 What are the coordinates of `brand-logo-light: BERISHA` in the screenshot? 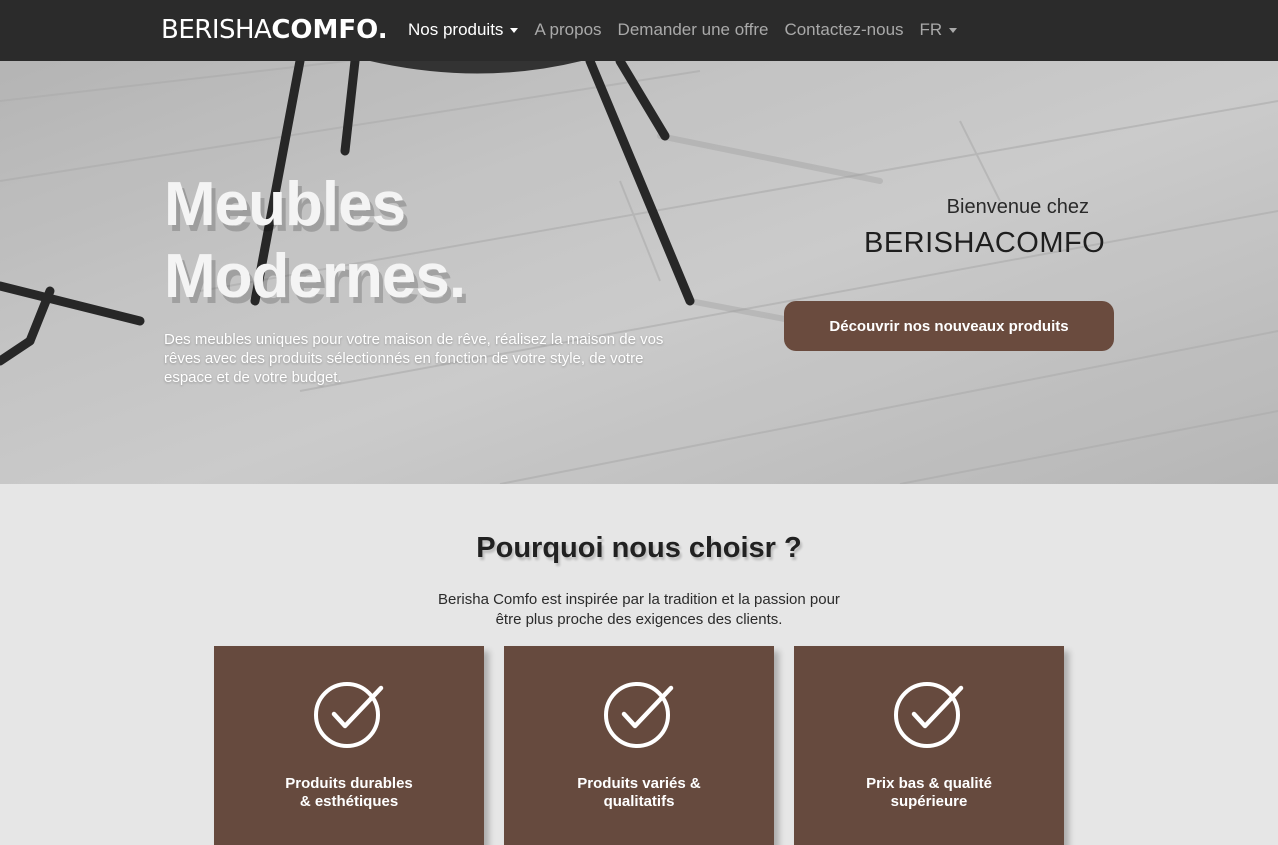 It's located at (216, 30).